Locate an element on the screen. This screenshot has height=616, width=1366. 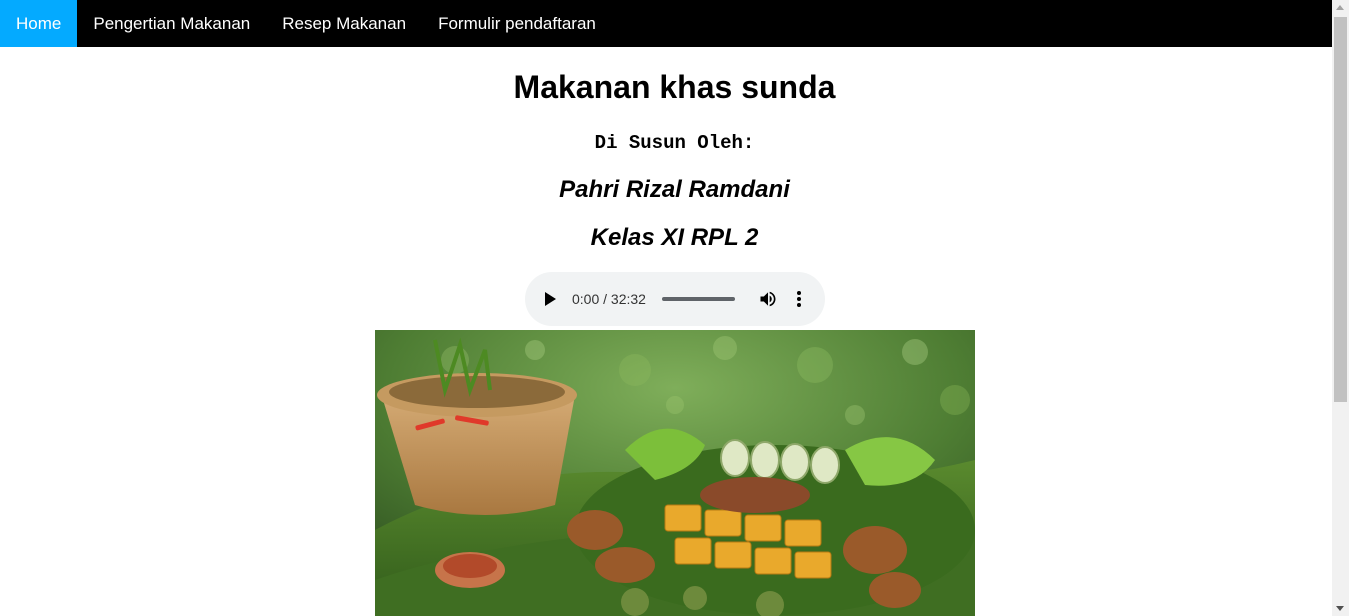
more-vertical-icon is located at coordinates (799, 299).